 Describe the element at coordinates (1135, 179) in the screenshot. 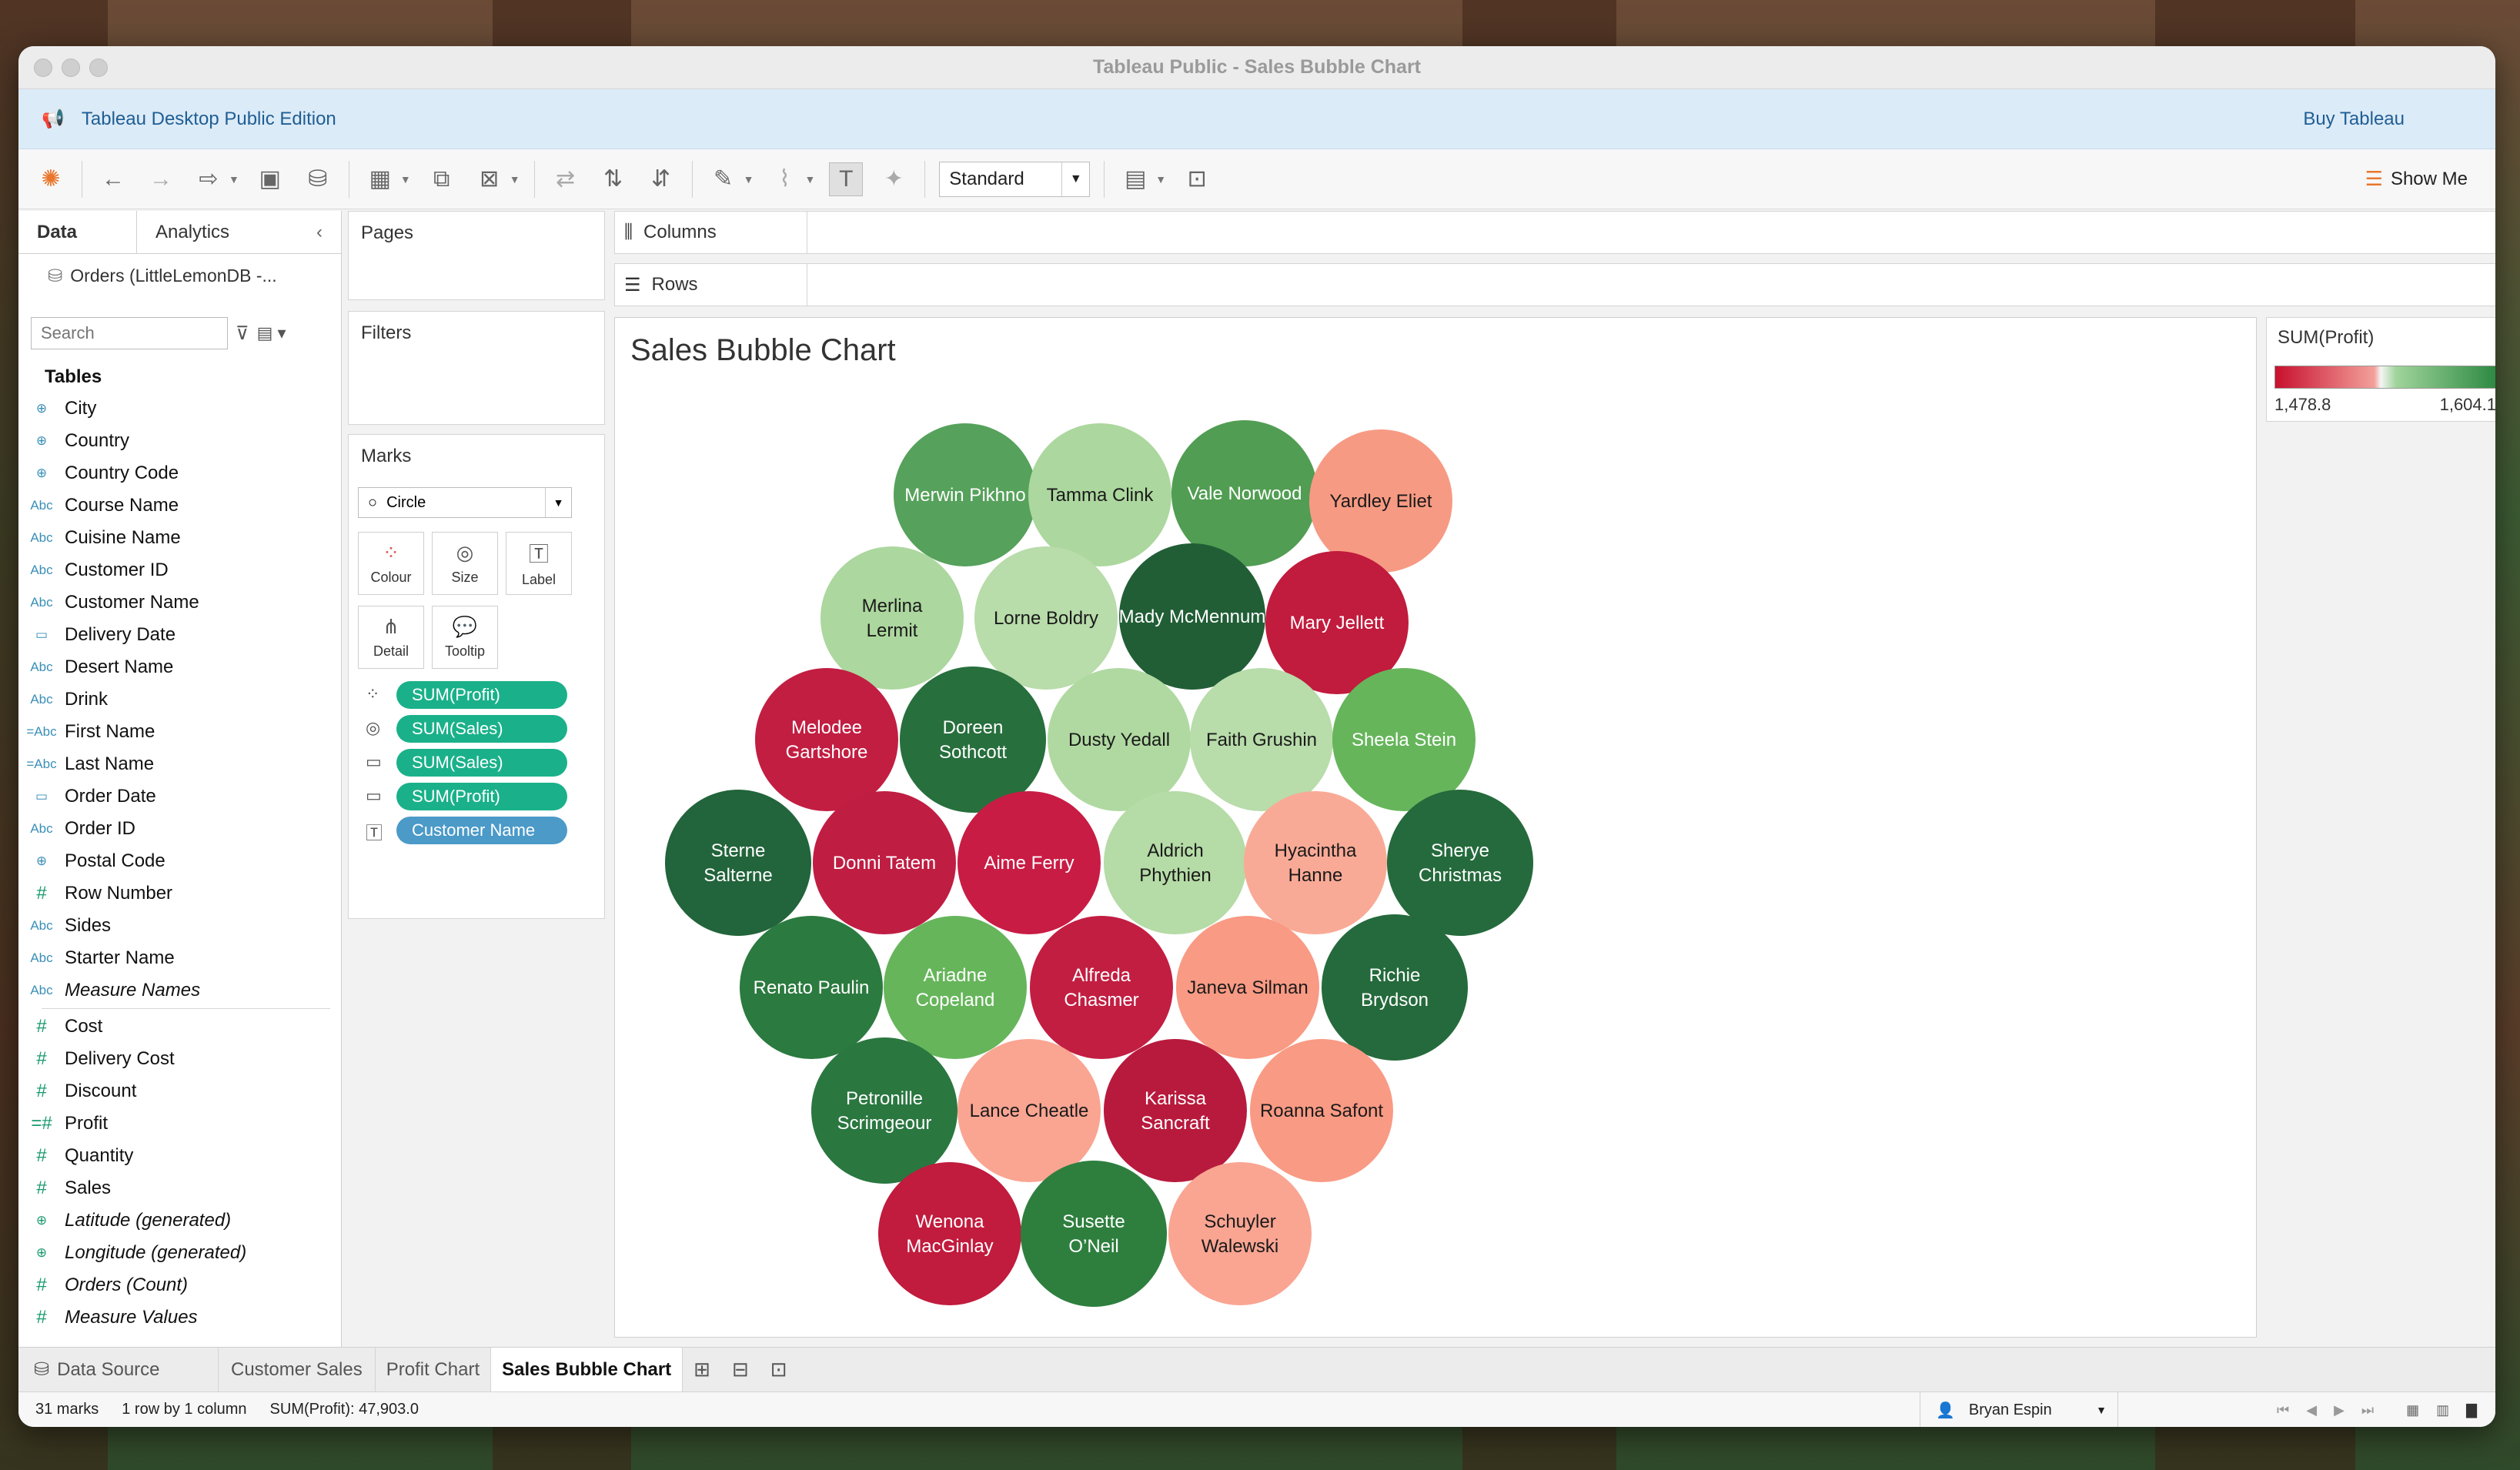

I see `show-cards-icon: ▤` at that location.